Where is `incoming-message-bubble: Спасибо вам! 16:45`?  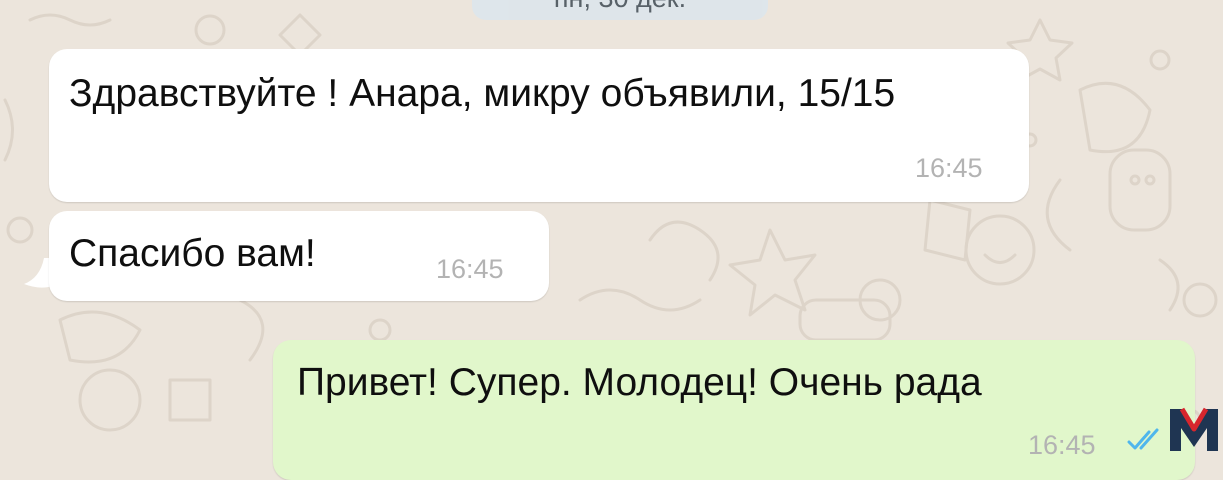
incoming-message-bubble: Спасибо вам! 16:45 is located at coordinates (299, 256).